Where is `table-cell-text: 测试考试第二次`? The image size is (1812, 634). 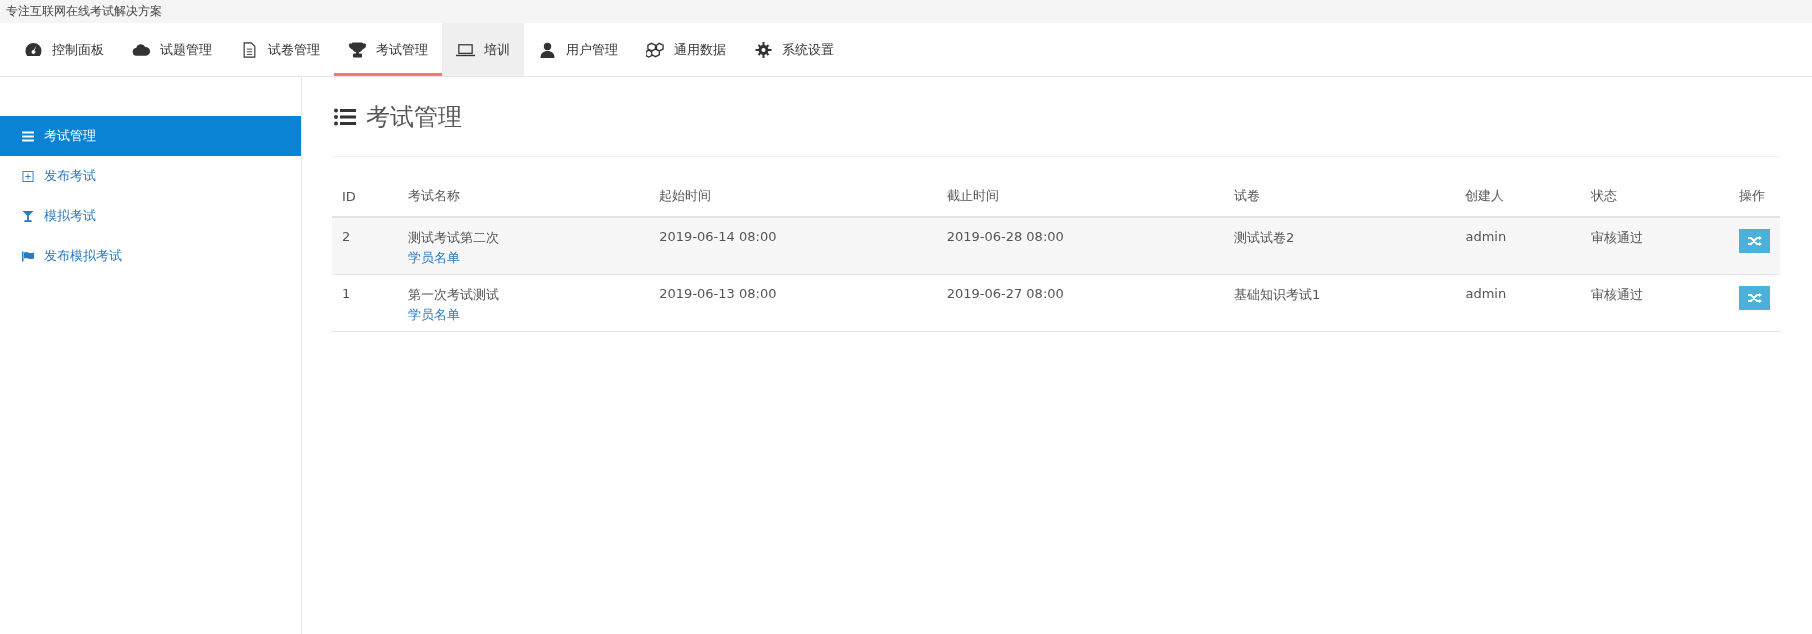
table-cell-text: 测试考试第二次 is located at coordinates (453, 238).